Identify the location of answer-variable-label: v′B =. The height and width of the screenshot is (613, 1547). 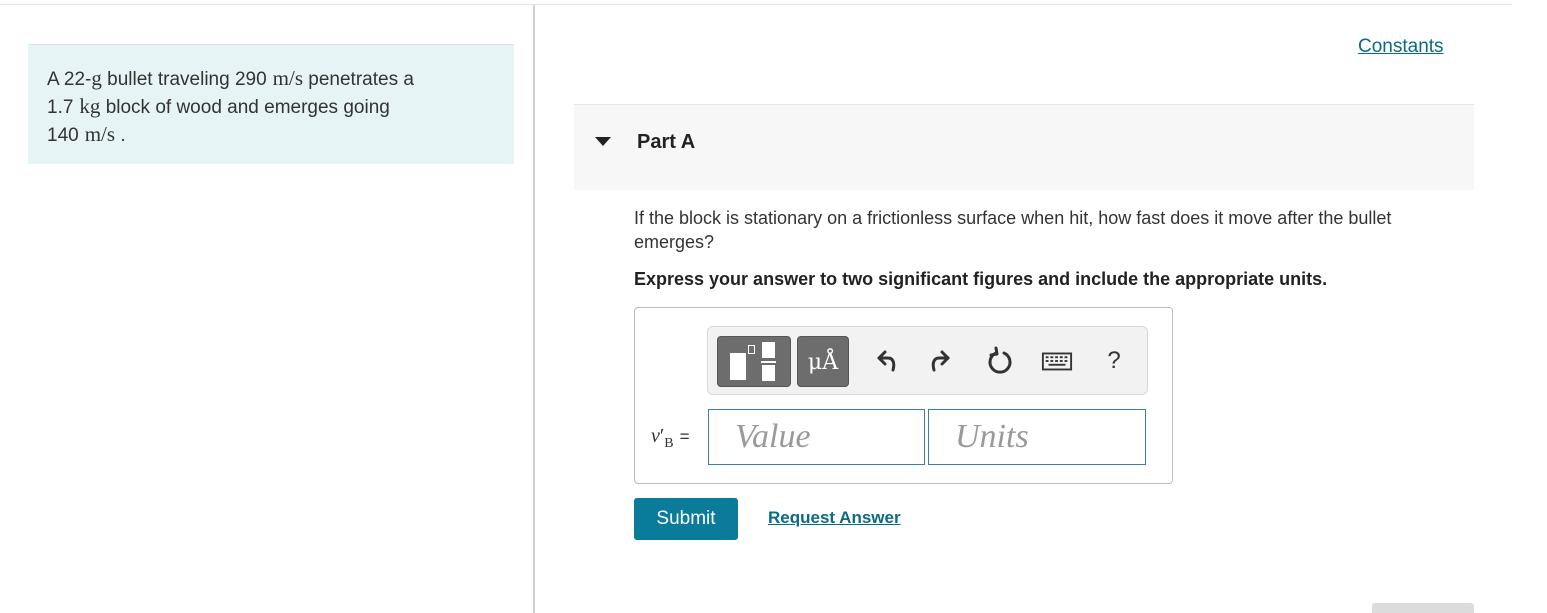
(670, 438).